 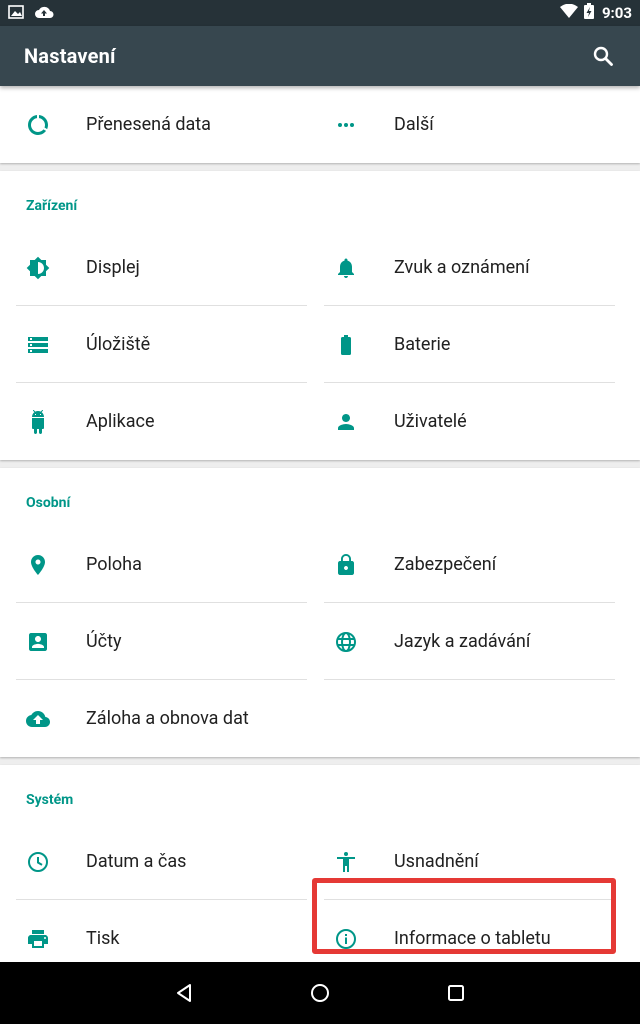 I want to click on tile-about-tablet: Informace o tabletu, so click(x=469, y=931).